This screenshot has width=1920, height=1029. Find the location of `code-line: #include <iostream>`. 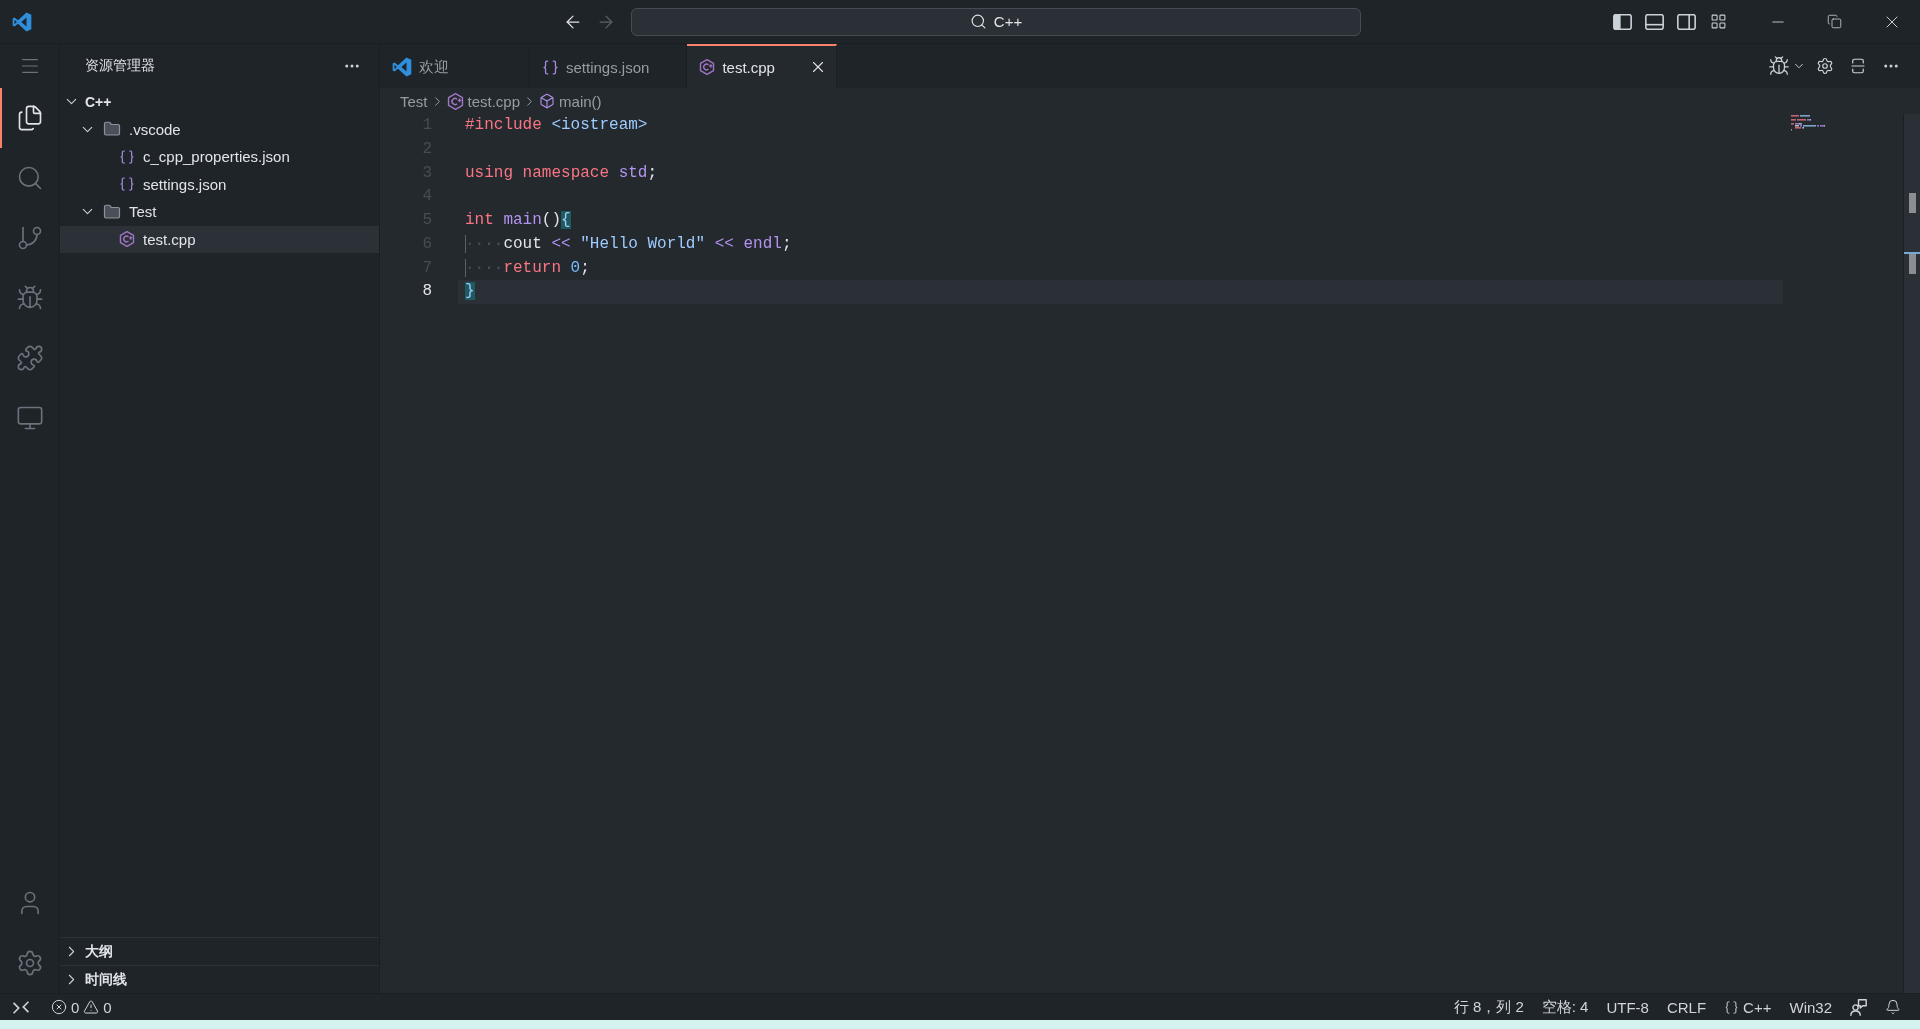

code-line: #include <iostream> is located at coordinates (556, 125).